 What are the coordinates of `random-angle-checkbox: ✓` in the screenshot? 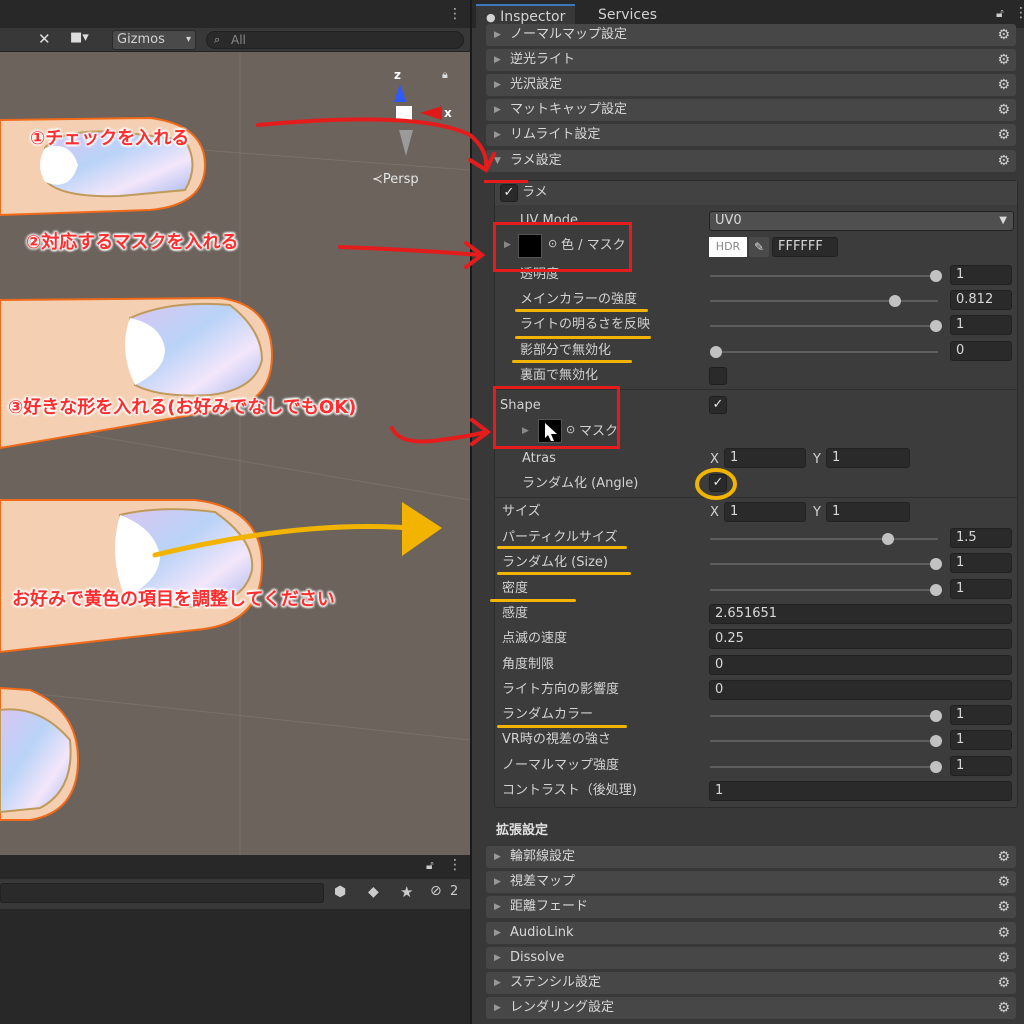 It's located at (718, 483).